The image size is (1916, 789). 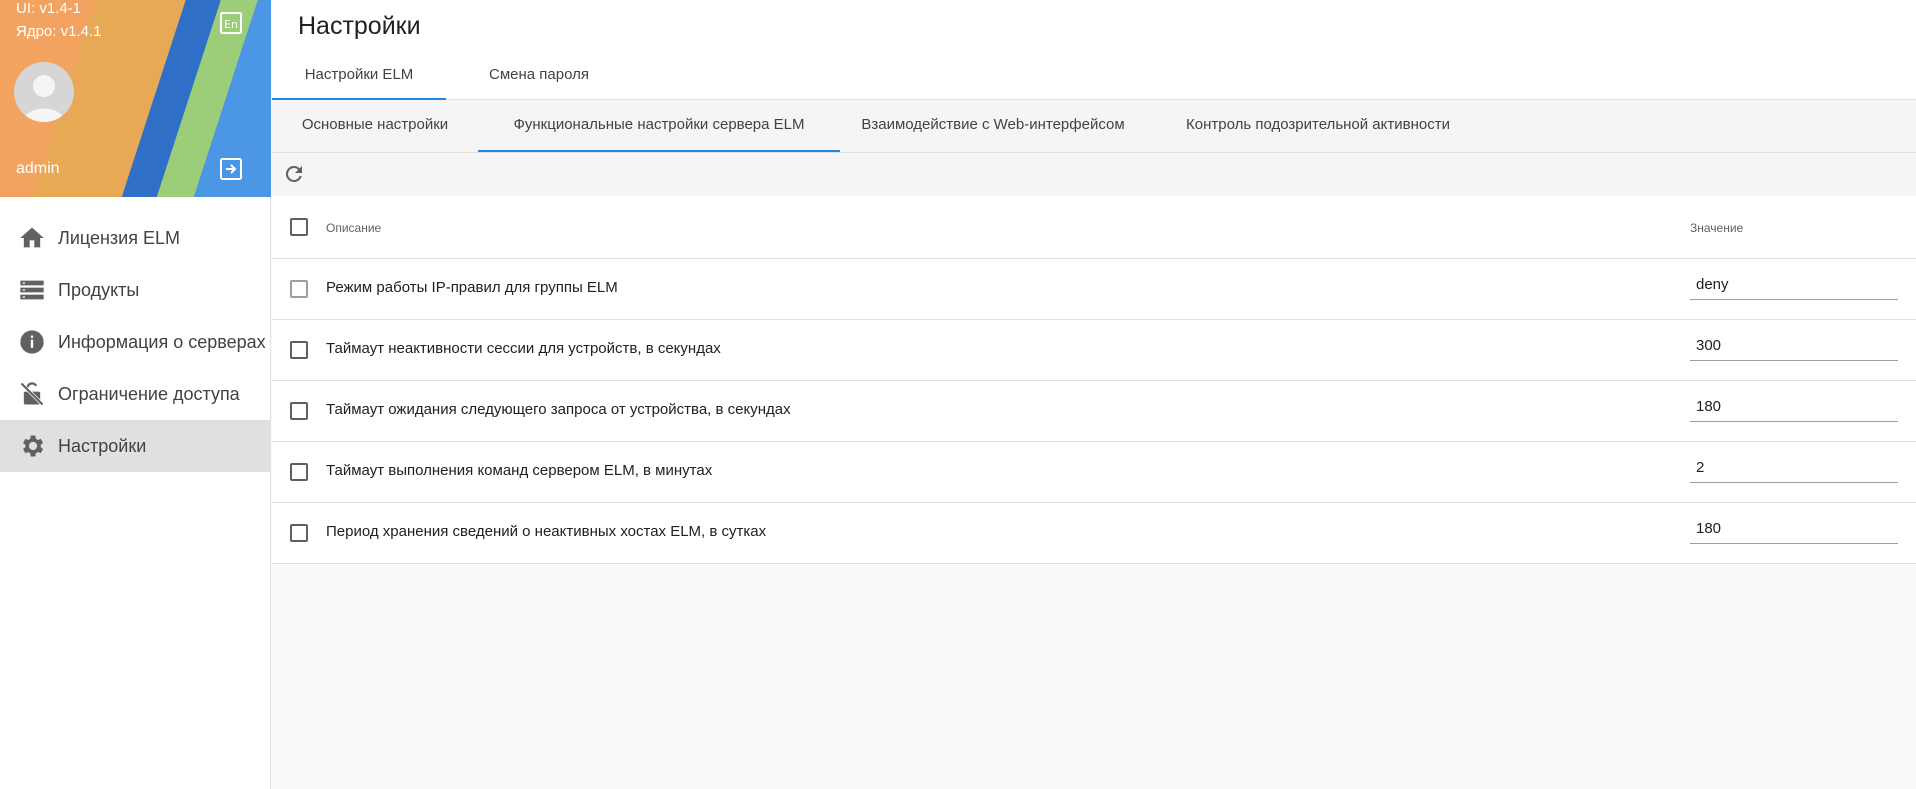 What do you see at coordinates (375, 133) in the screenshot?
I see `subtab-basic-settings: Основные настройки` at bounding box center [375, 133].